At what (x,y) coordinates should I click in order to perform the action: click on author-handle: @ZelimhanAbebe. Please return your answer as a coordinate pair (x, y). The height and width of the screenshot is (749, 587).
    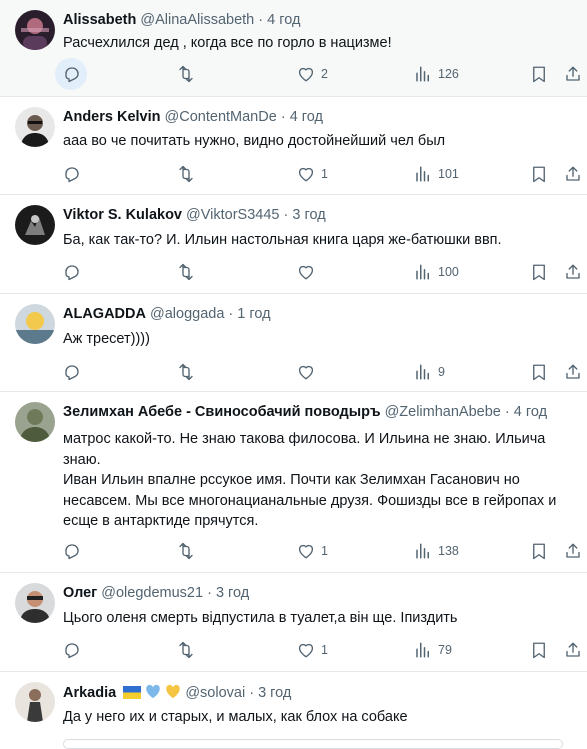
    Looking at the image, I should click on (443, 412).